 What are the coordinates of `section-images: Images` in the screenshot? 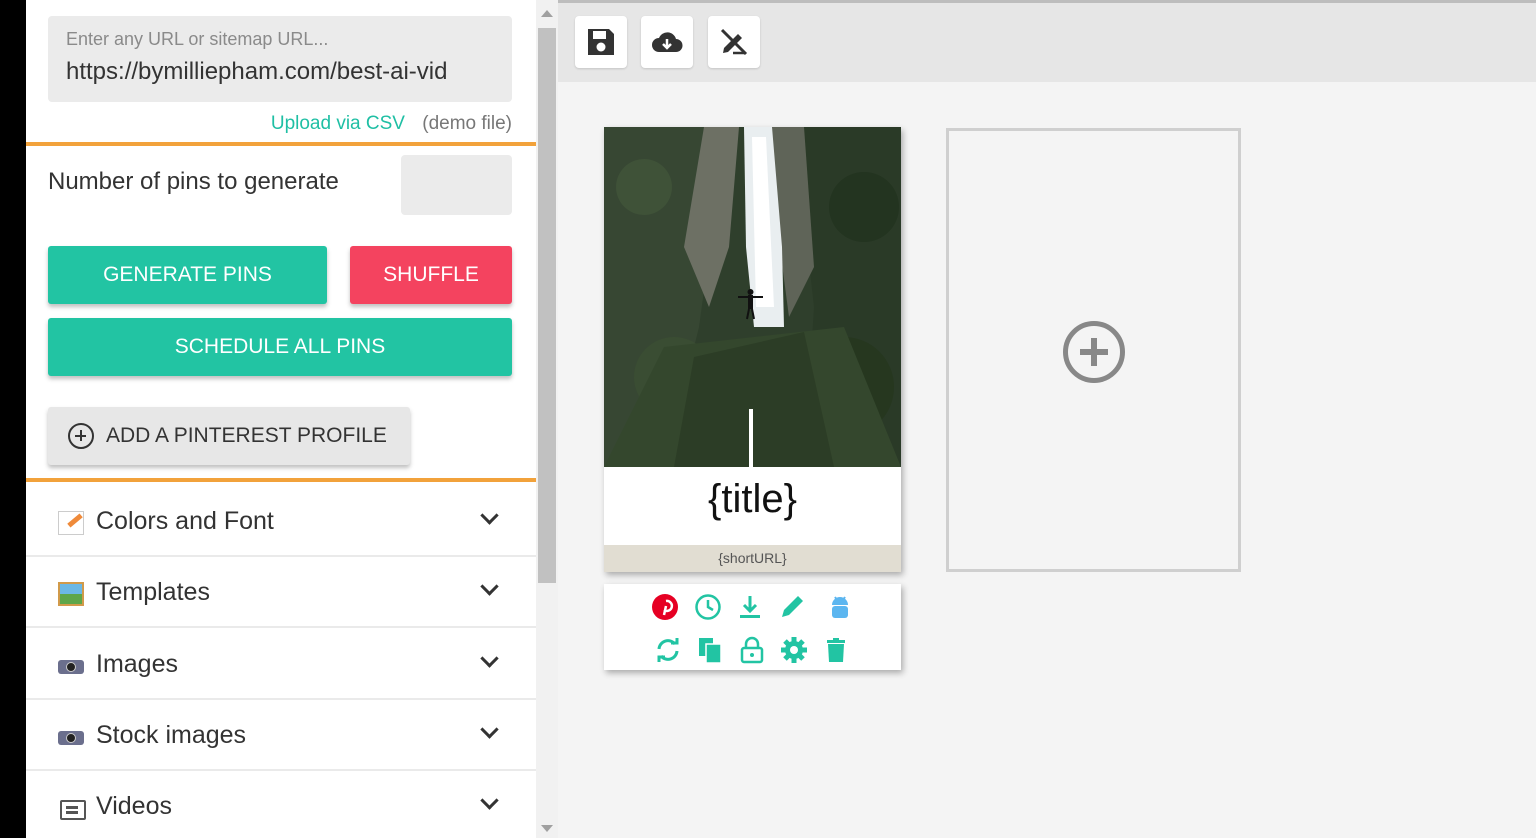 It's located at (281, 665).